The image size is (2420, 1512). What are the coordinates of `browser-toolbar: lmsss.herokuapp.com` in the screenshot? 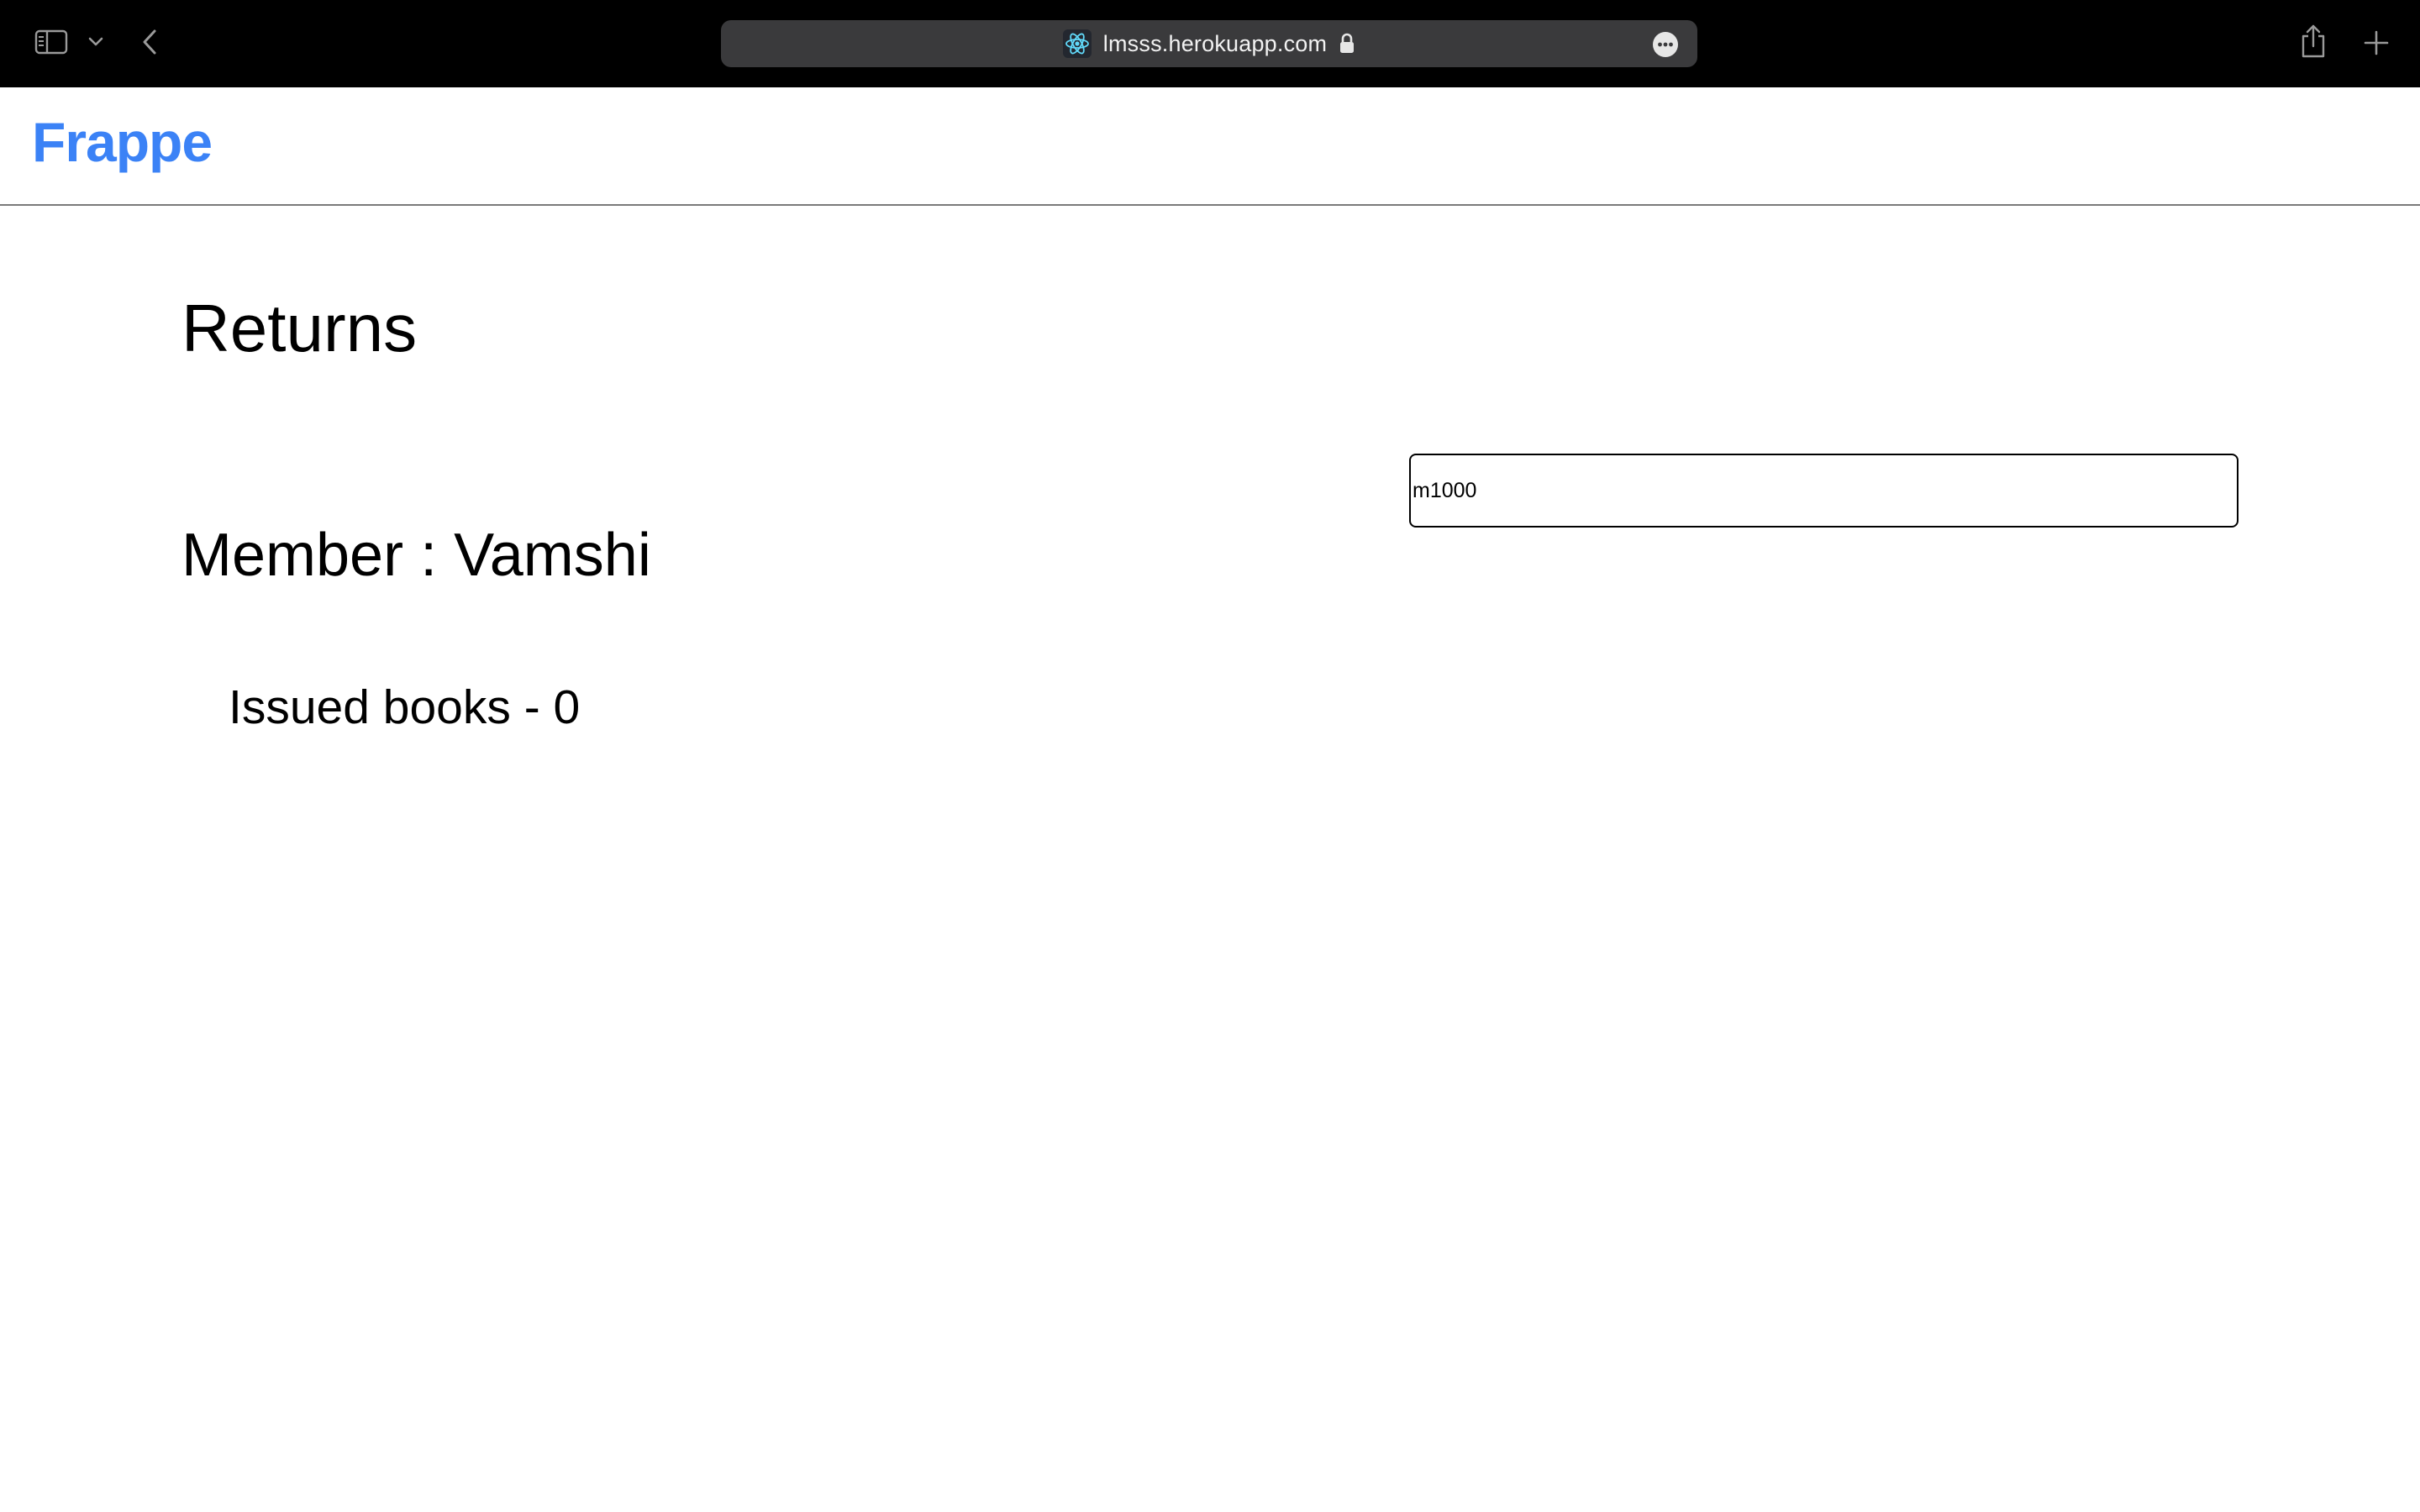 It's located at (1210, 43).